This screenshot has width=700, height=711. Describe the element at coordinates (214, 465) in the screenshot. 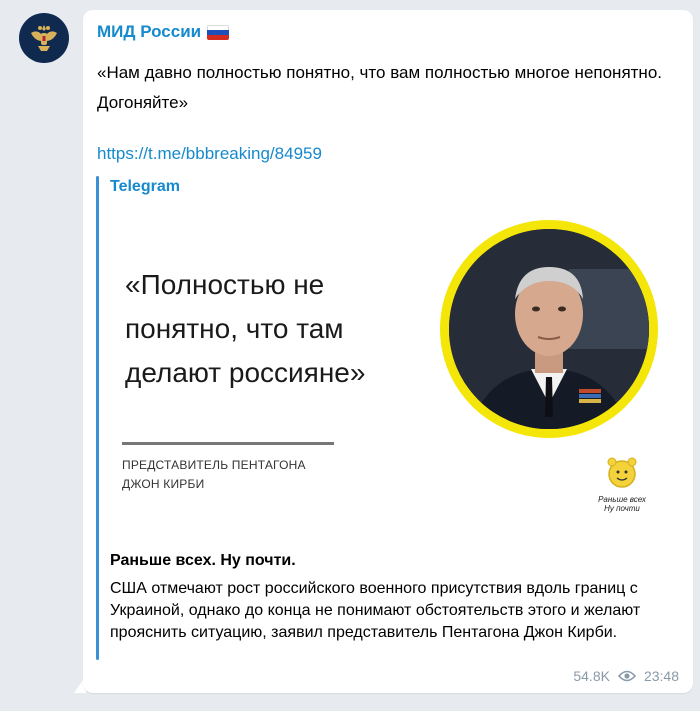

I see `caption-line-1: Представитель Пентагона` at that location.